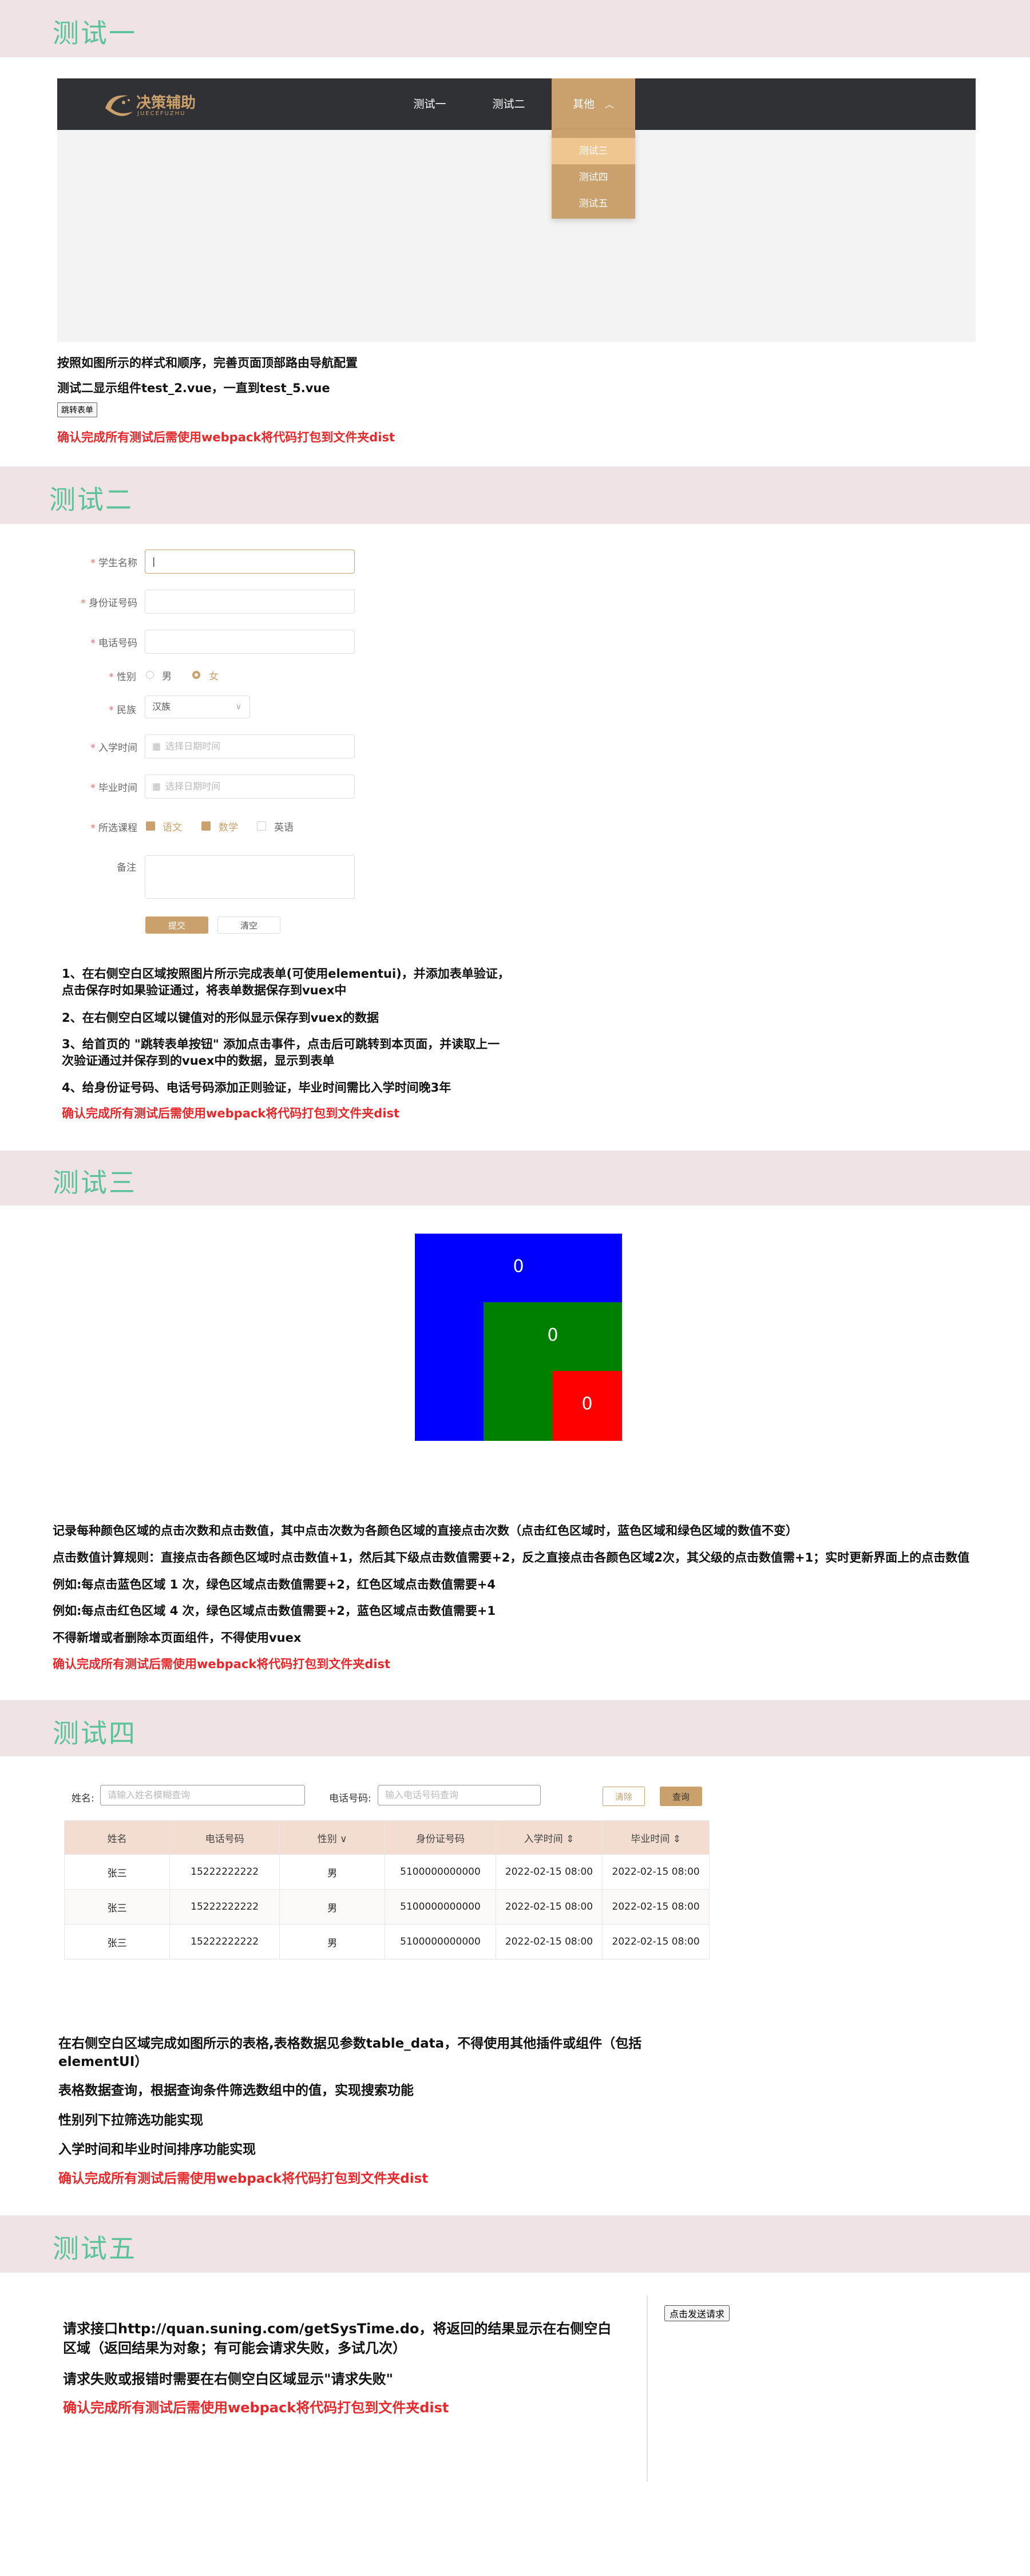  Describe the element at coordinates (332, 1837) in the screenshot. I see `col-gender-filter: 性别 ∨` at that location.